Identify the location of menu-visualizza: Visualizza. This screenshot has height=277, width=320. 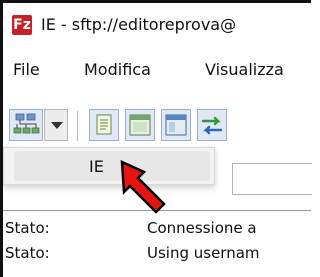
(244, 69).